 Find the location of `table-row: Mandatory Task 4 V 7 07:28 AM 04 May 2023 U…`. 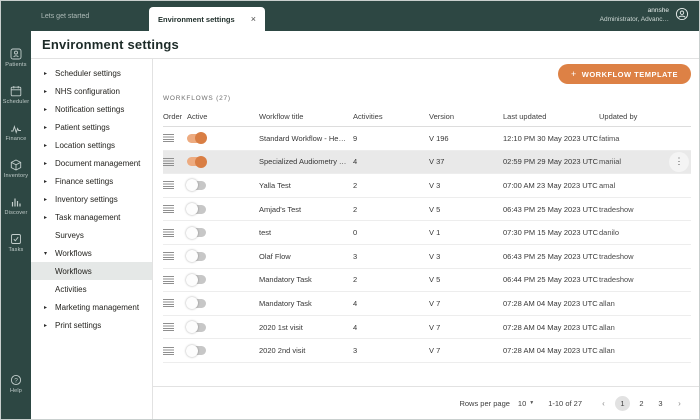

table-row: Mandatory Task 4 V 7 07:28 AM 04 May 2023 U… is located at coordinates (427, 304).